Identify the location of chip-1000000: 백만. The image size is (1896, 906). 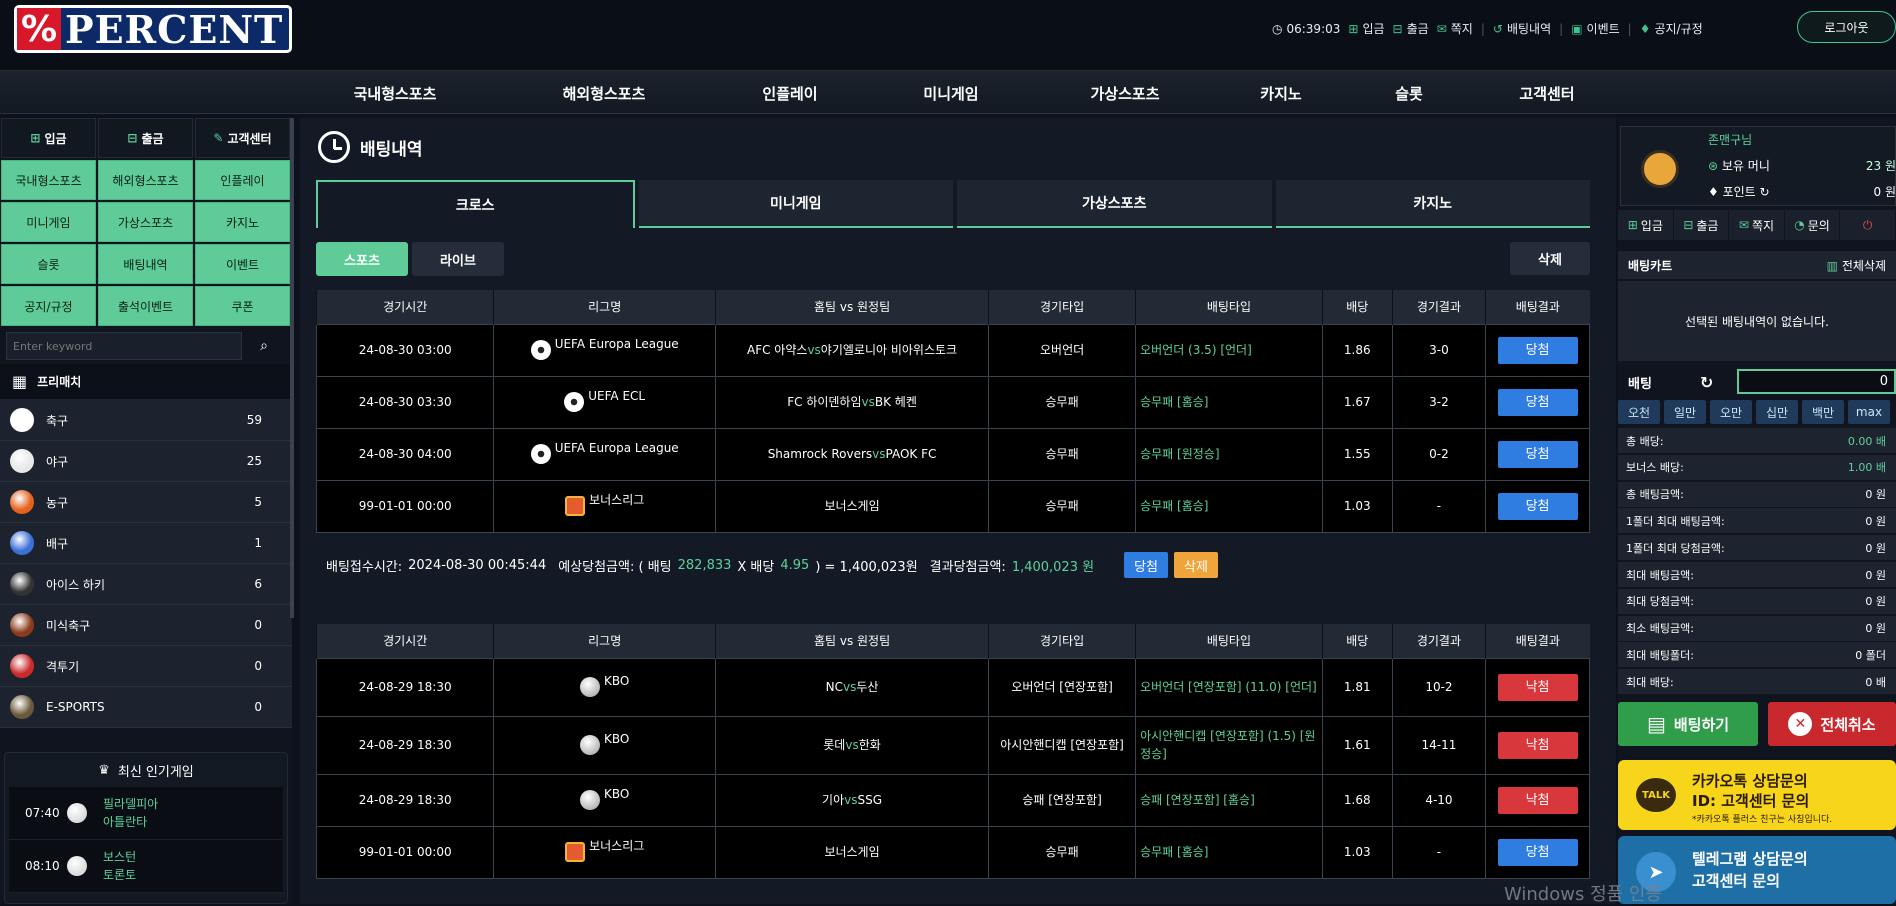
(1823, 412).